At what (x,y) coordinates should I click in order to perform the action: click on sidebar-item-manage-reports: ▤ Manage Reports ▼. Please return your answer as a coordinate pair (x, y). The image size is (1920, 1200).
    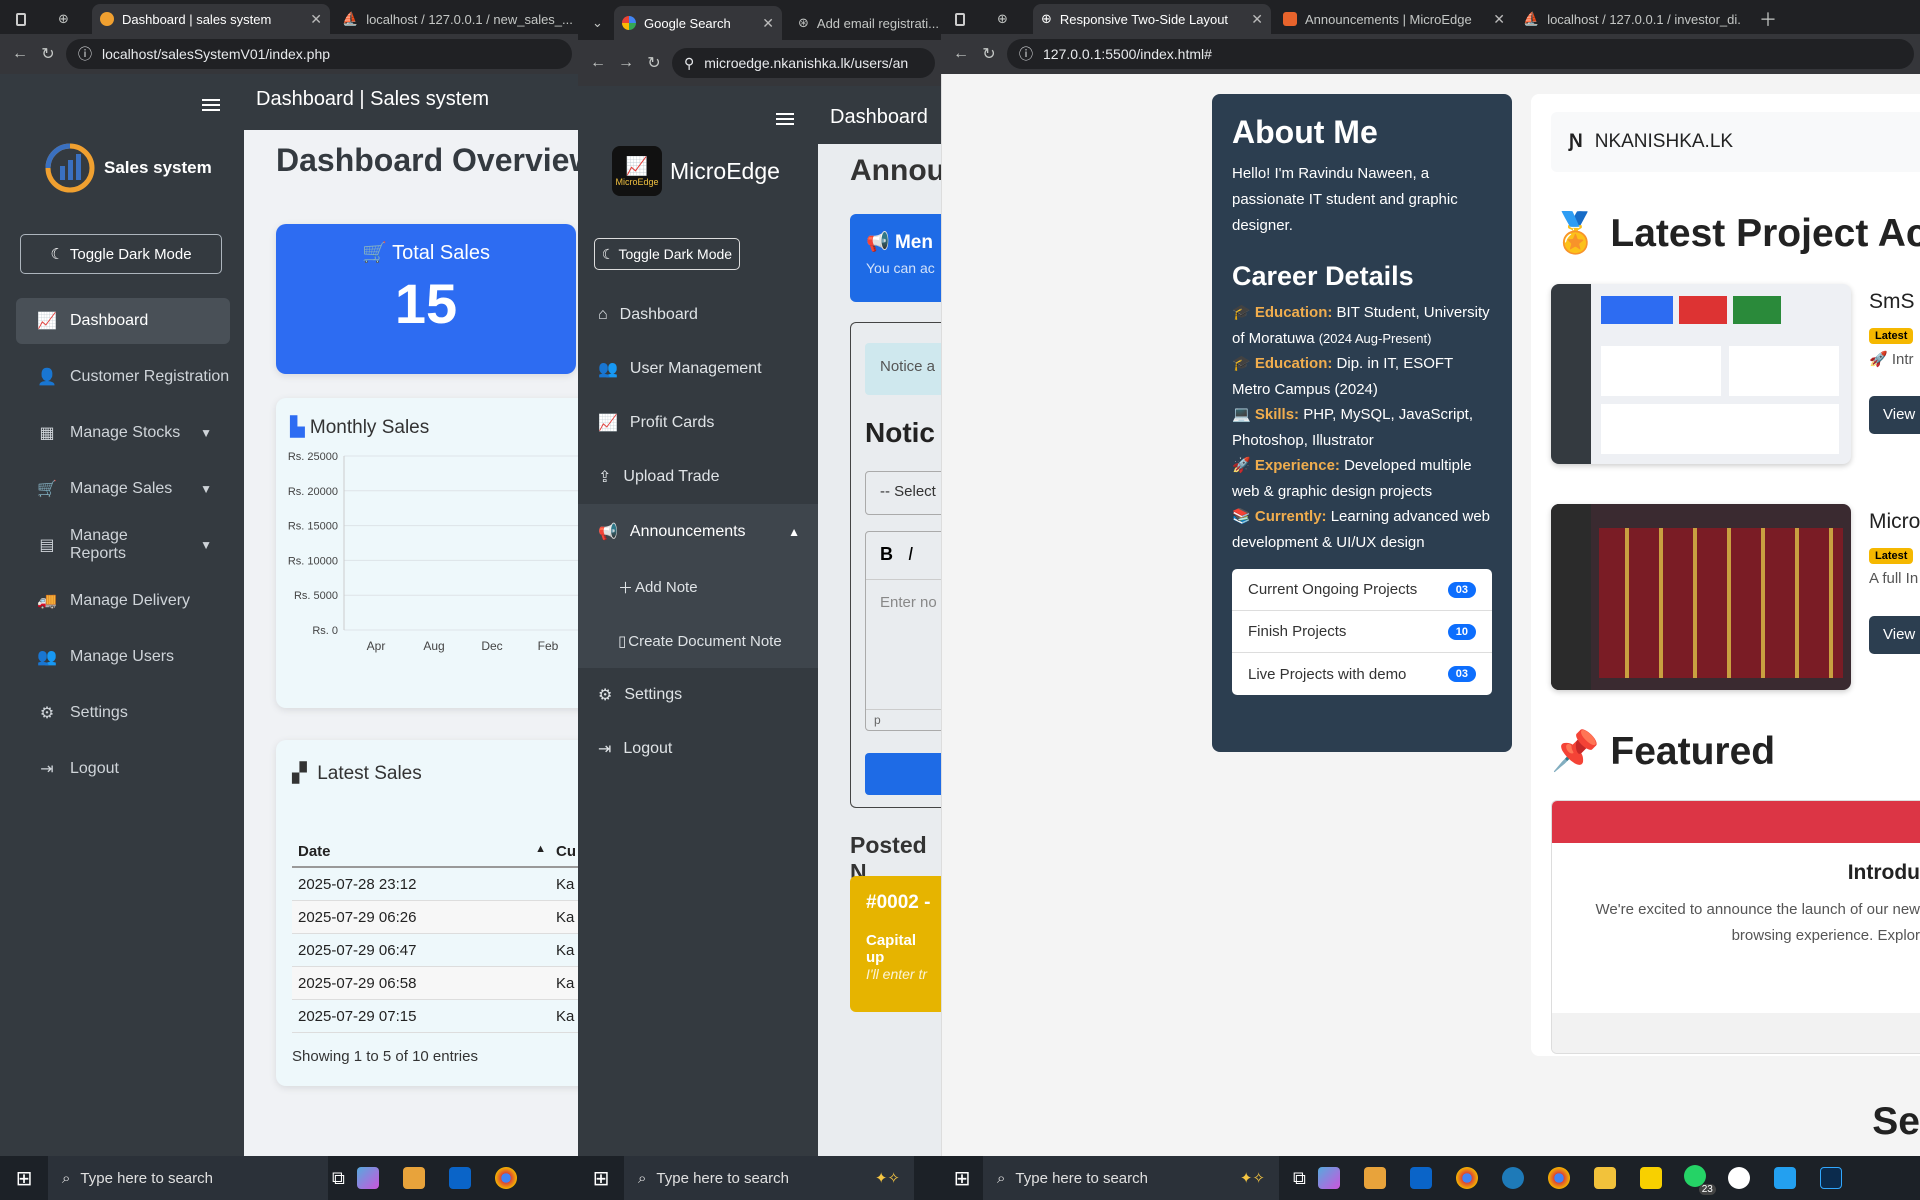
    Looking at the image, I should click on (123, 545).